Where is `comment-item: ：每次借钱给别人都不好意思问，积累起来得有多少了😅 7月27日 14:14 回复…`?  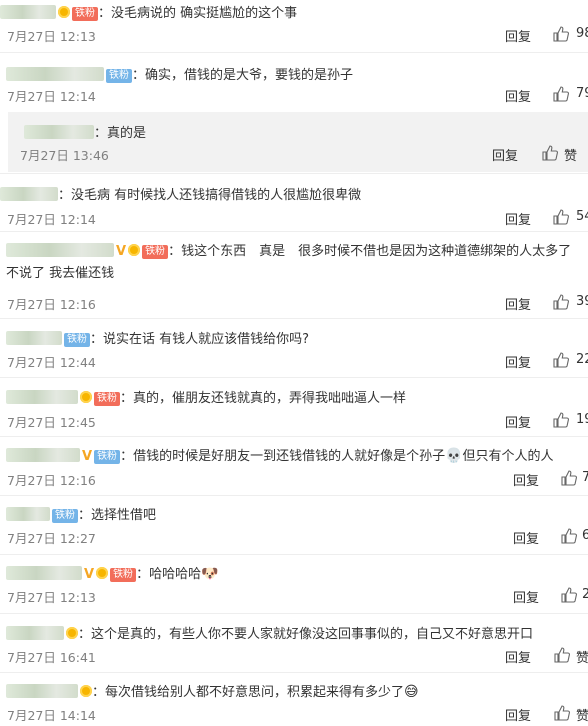
comment-item: ：每次借钱给别人都不好意思问，积累起来得有多少了😅 7月27日 14:14 回复… is located at coordinates (297, 704).